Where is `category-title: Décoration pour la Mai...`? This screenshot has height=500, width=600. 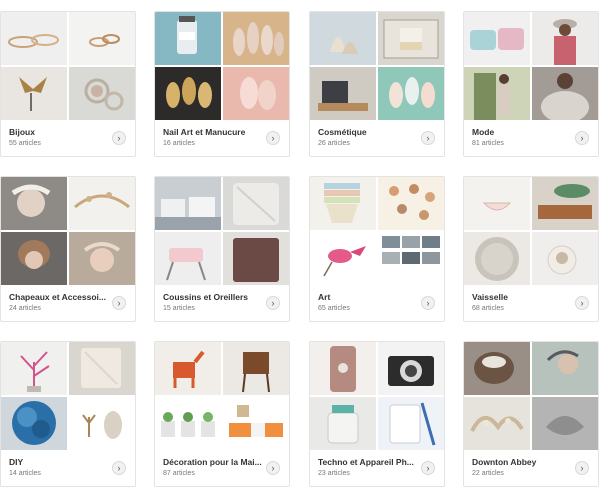 category-title: Décoration pour la Mai... is located at coordinates (213, 462).